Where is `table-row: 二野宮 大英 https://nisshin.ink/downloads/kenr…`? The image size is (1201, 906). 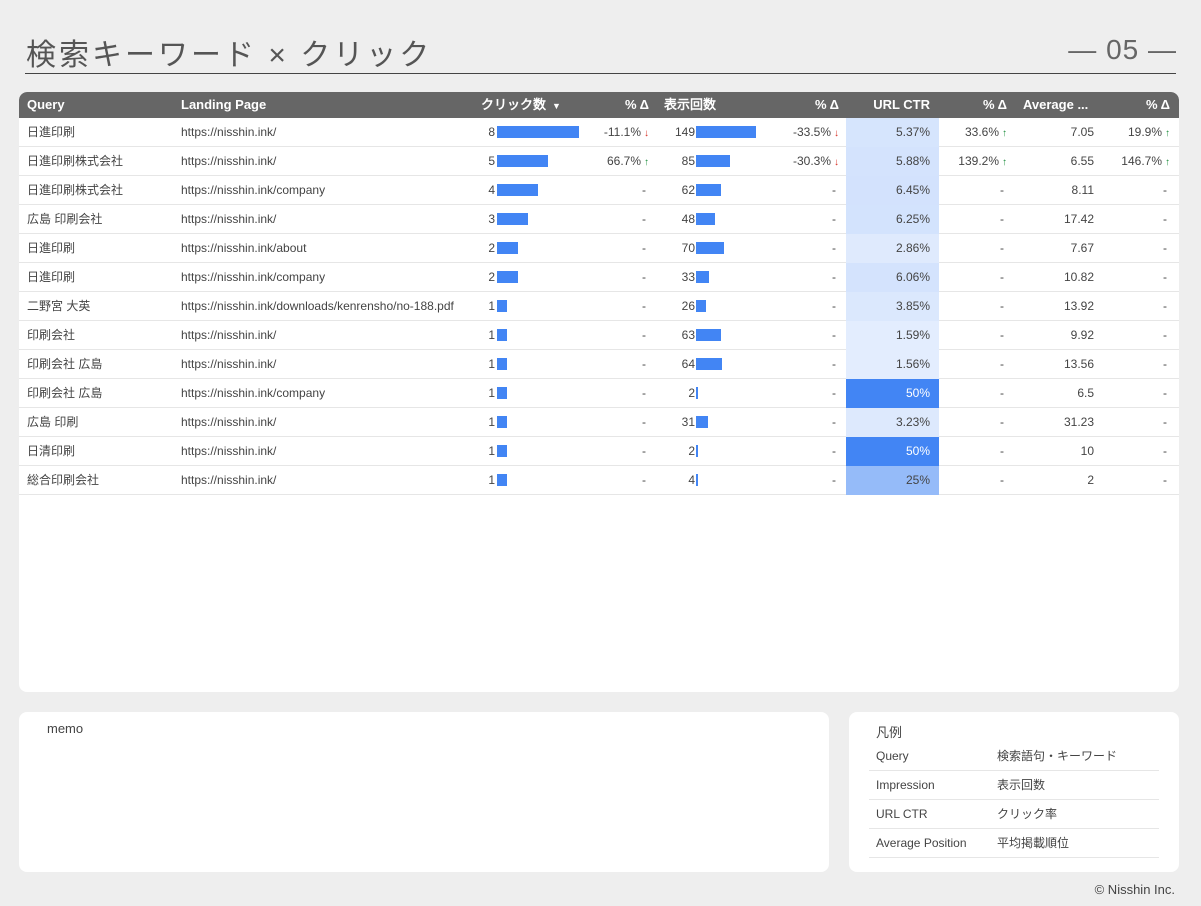
table-row: 二野宮 大英 https://nisshin.ink/downloads/kenr… is located at coordinates (599, 306).